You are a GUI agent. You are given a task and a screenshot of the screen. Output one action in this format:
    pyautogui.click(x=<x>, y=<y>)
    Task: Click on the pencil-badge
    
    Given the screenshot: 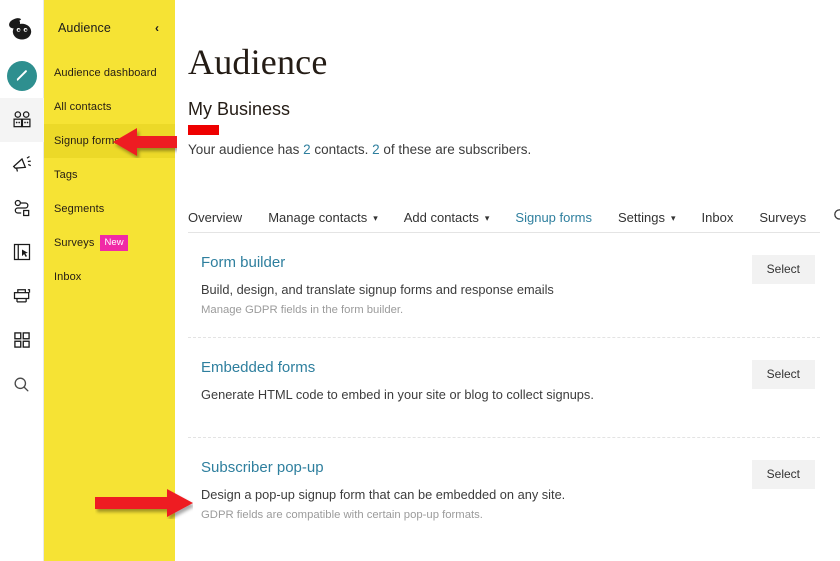 What is the action you would take?
    pyautogui.click(x=21, y=76)
    